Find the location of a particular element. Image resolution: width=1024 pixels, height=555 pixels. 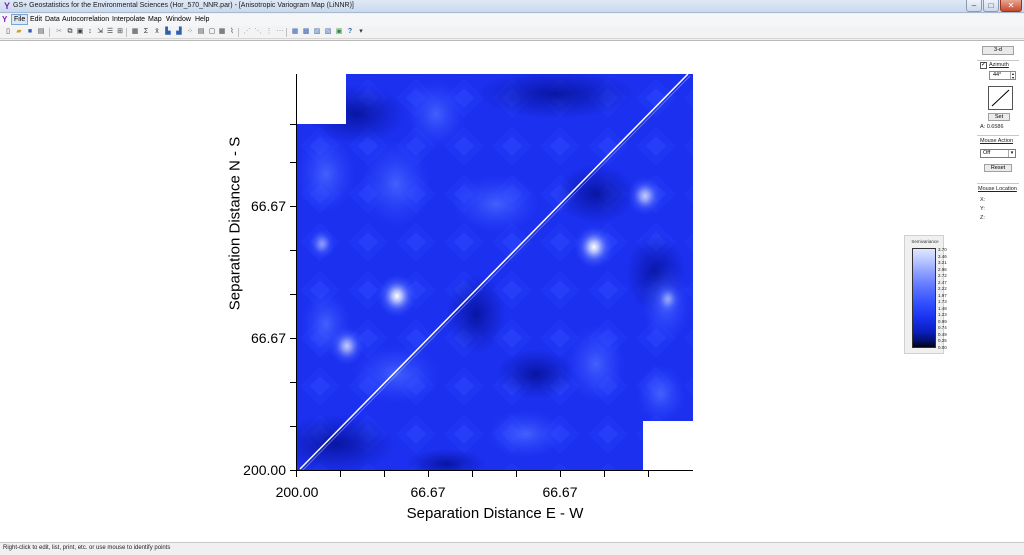

mouse-action-value: Off is located at coordinates (987, 153).